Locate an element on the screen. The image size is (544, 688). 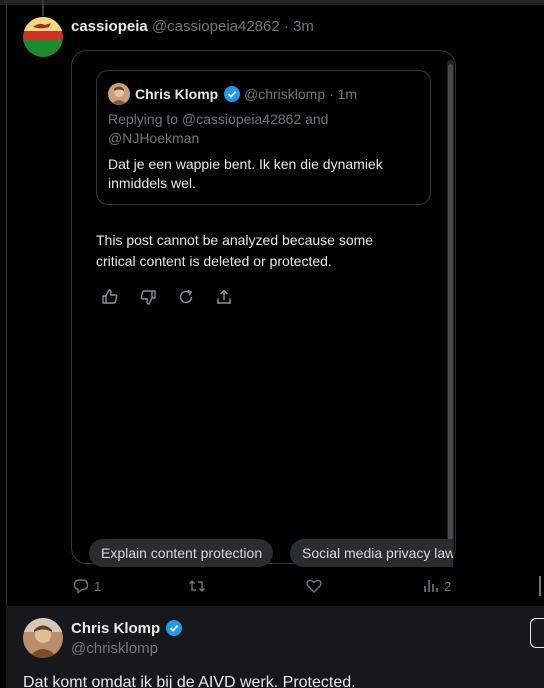
left-border is located at coordinates (6, 303).